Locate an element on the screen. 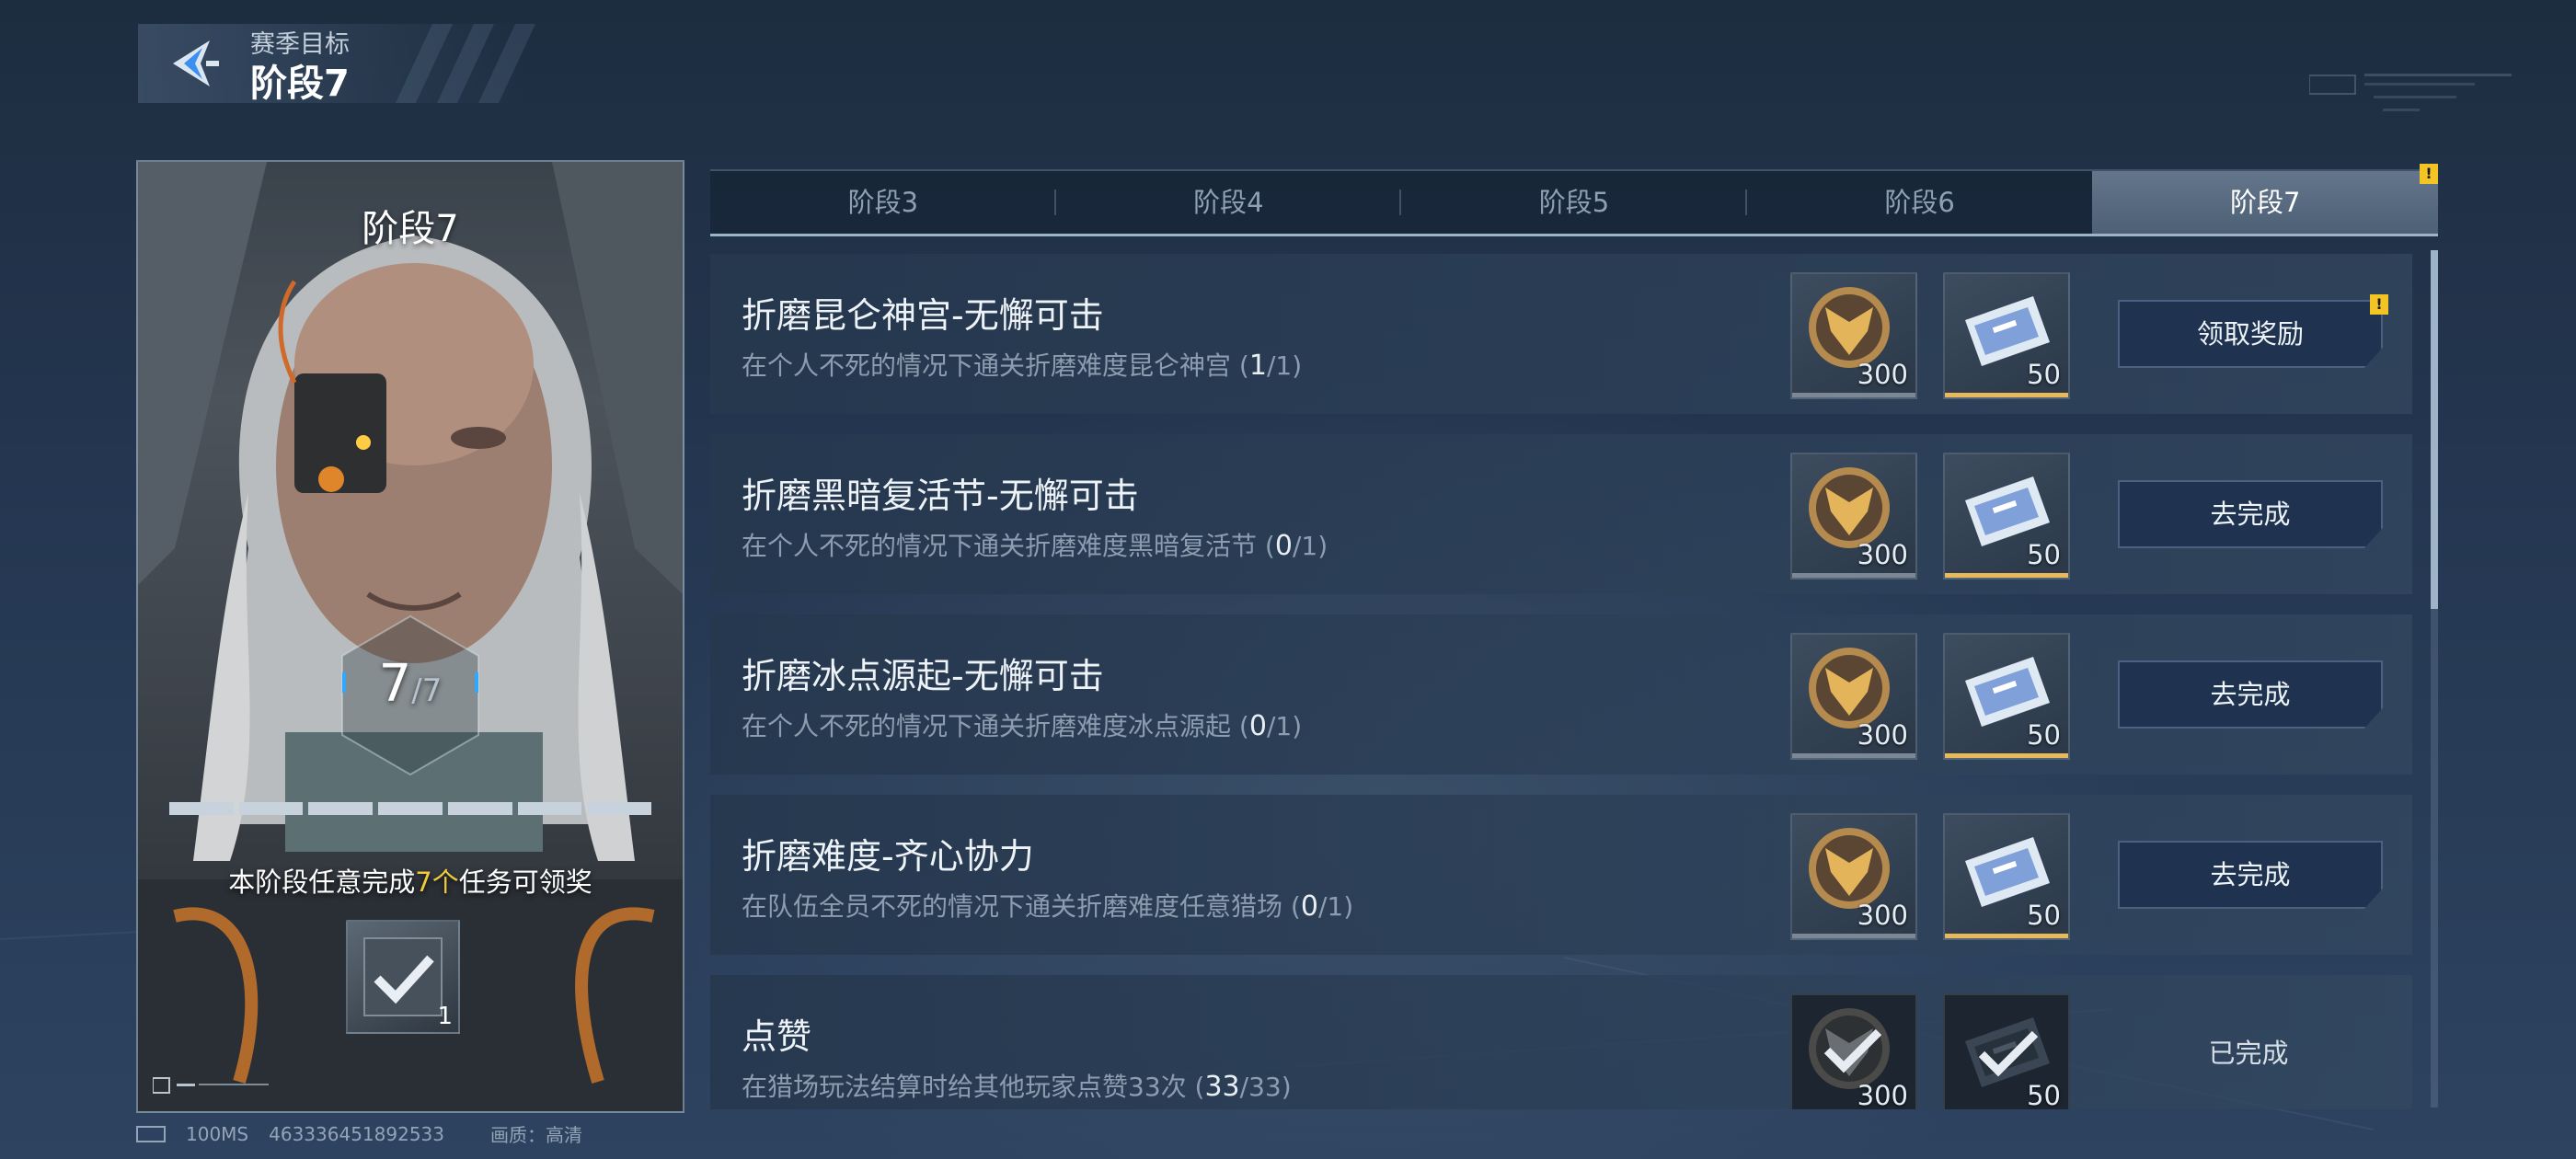  task-desc-text: 在个人不死的情况下通关折磨难度冰点源起 is located at coordinates (987, 726).